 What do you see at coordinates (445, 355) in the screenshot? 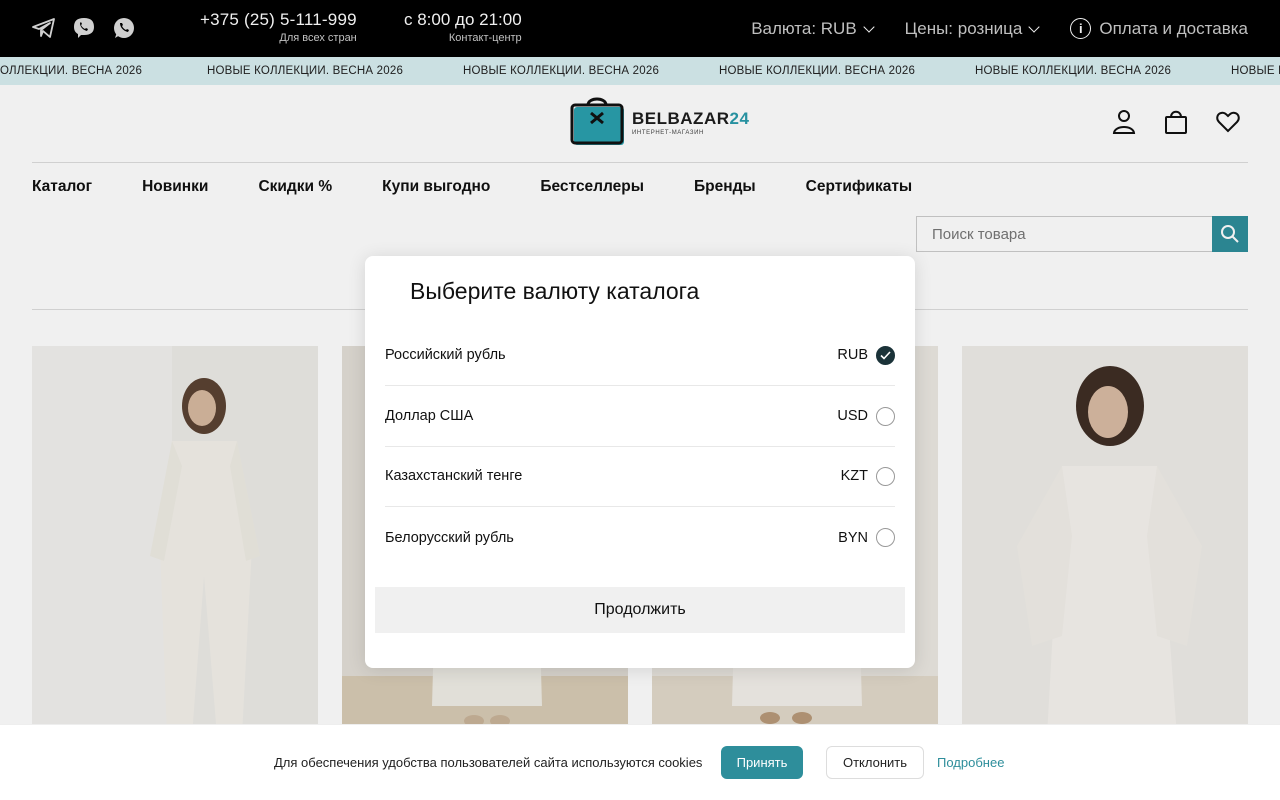
I see `currency-name: Российский рубль` at bounding box center [445, 355].